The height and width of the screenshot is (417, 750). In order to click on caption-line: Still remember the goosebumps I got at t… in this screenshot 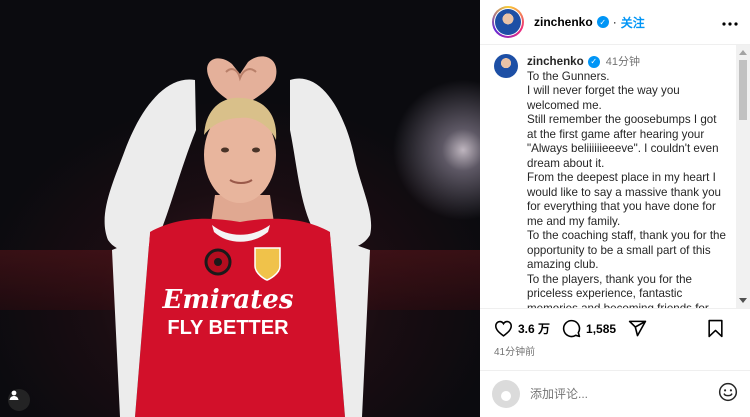, I will do `click(623, 141)`.